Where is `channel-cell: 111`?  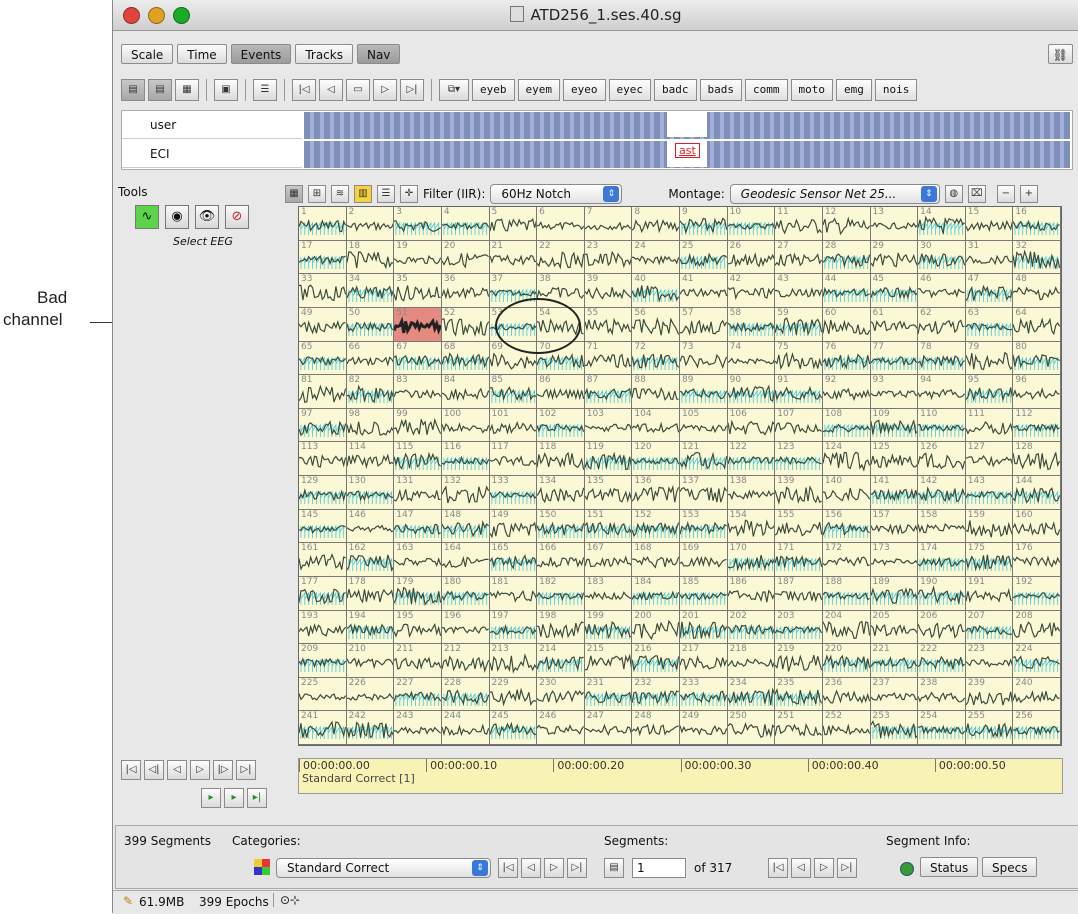
channel-cell: 111 is located at coordinates (989, 425).